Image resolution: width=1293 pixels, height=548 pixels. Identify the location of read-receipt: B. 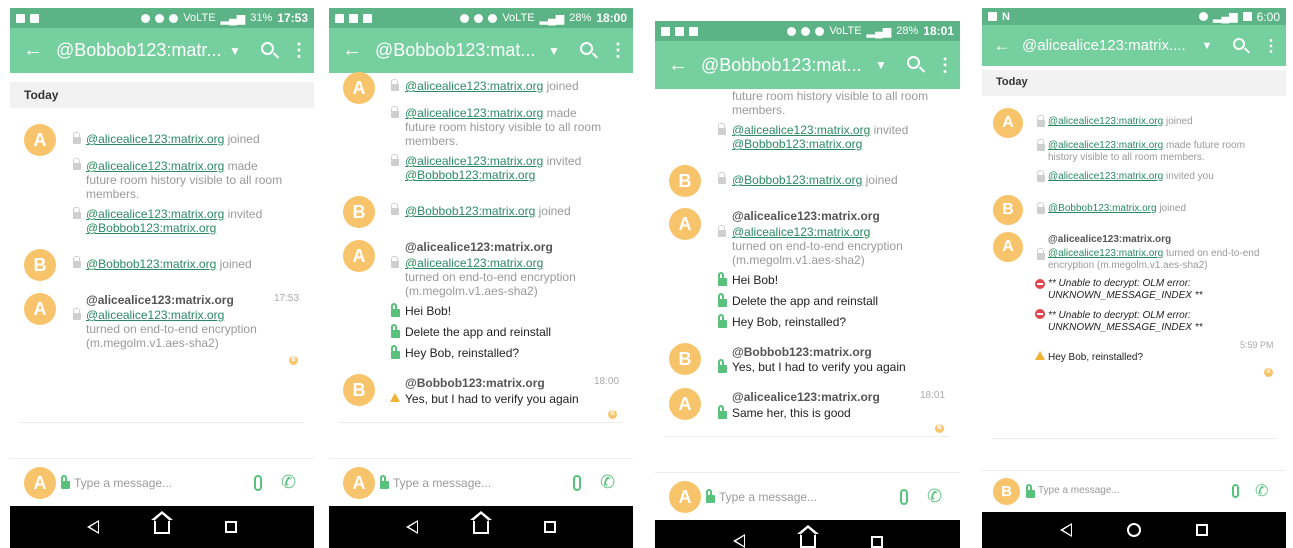
(612, 414).